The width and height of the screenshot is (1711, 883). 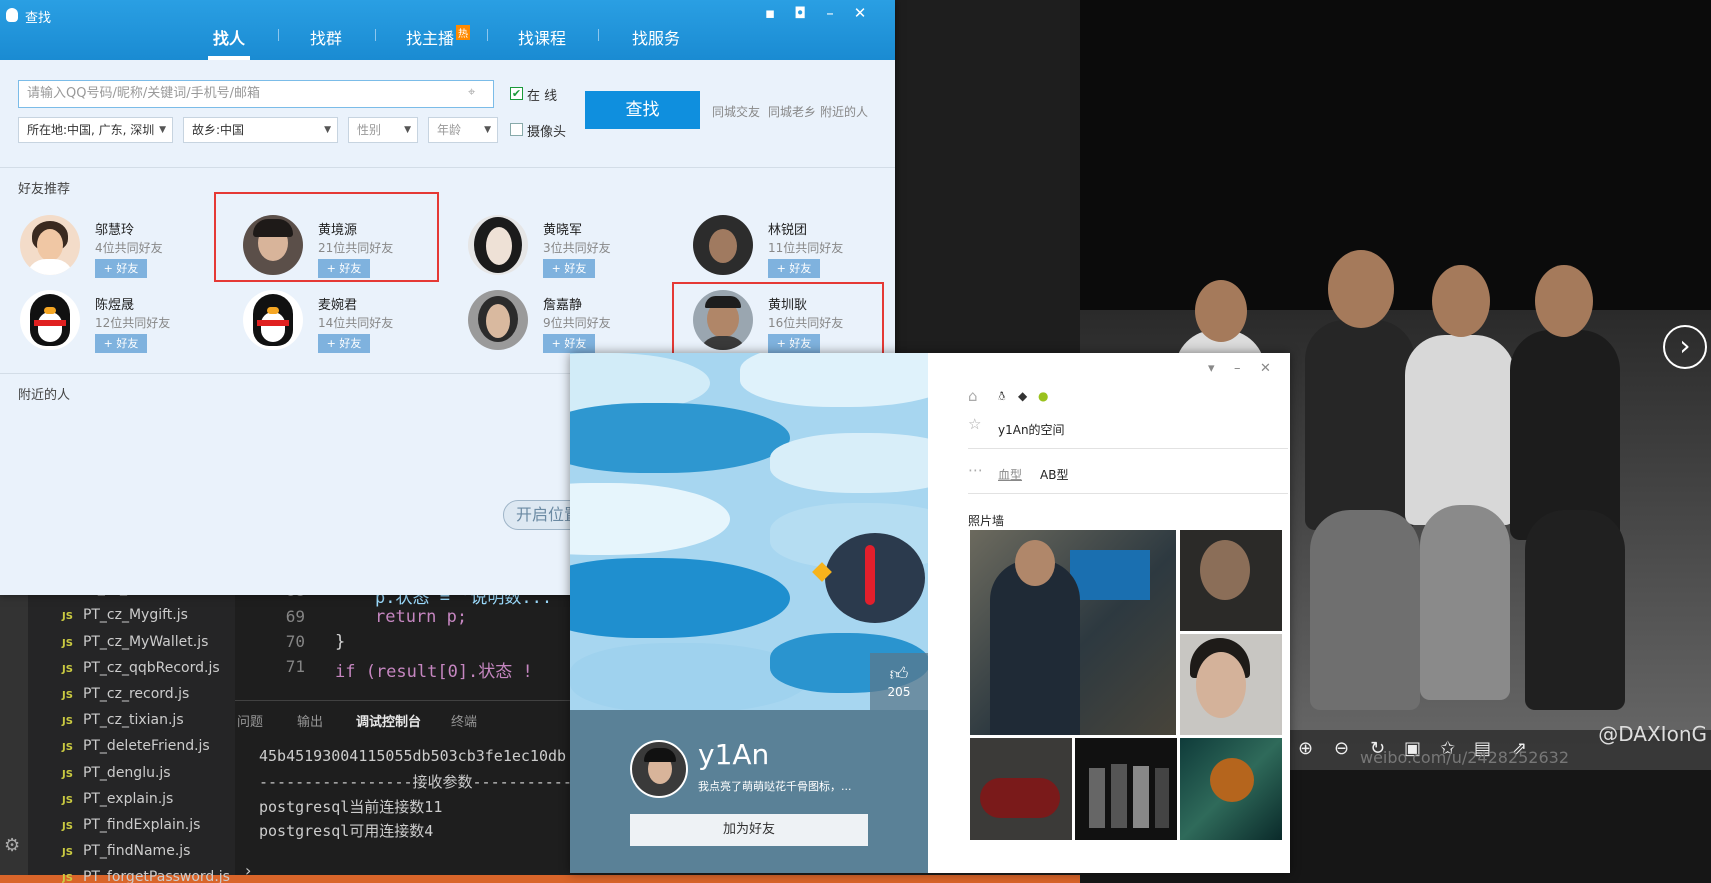 What do you see at coordinates (260, 130) in the screenshot?
I see `hometown-dropdown: 故乡:中国 ▼` at bounding box center [260, 130].